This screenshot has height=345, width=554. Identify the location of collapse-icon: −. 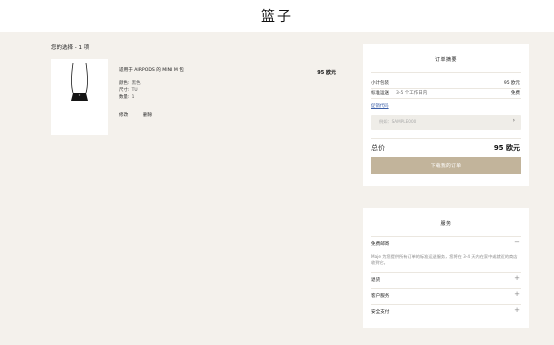
(517, 242).